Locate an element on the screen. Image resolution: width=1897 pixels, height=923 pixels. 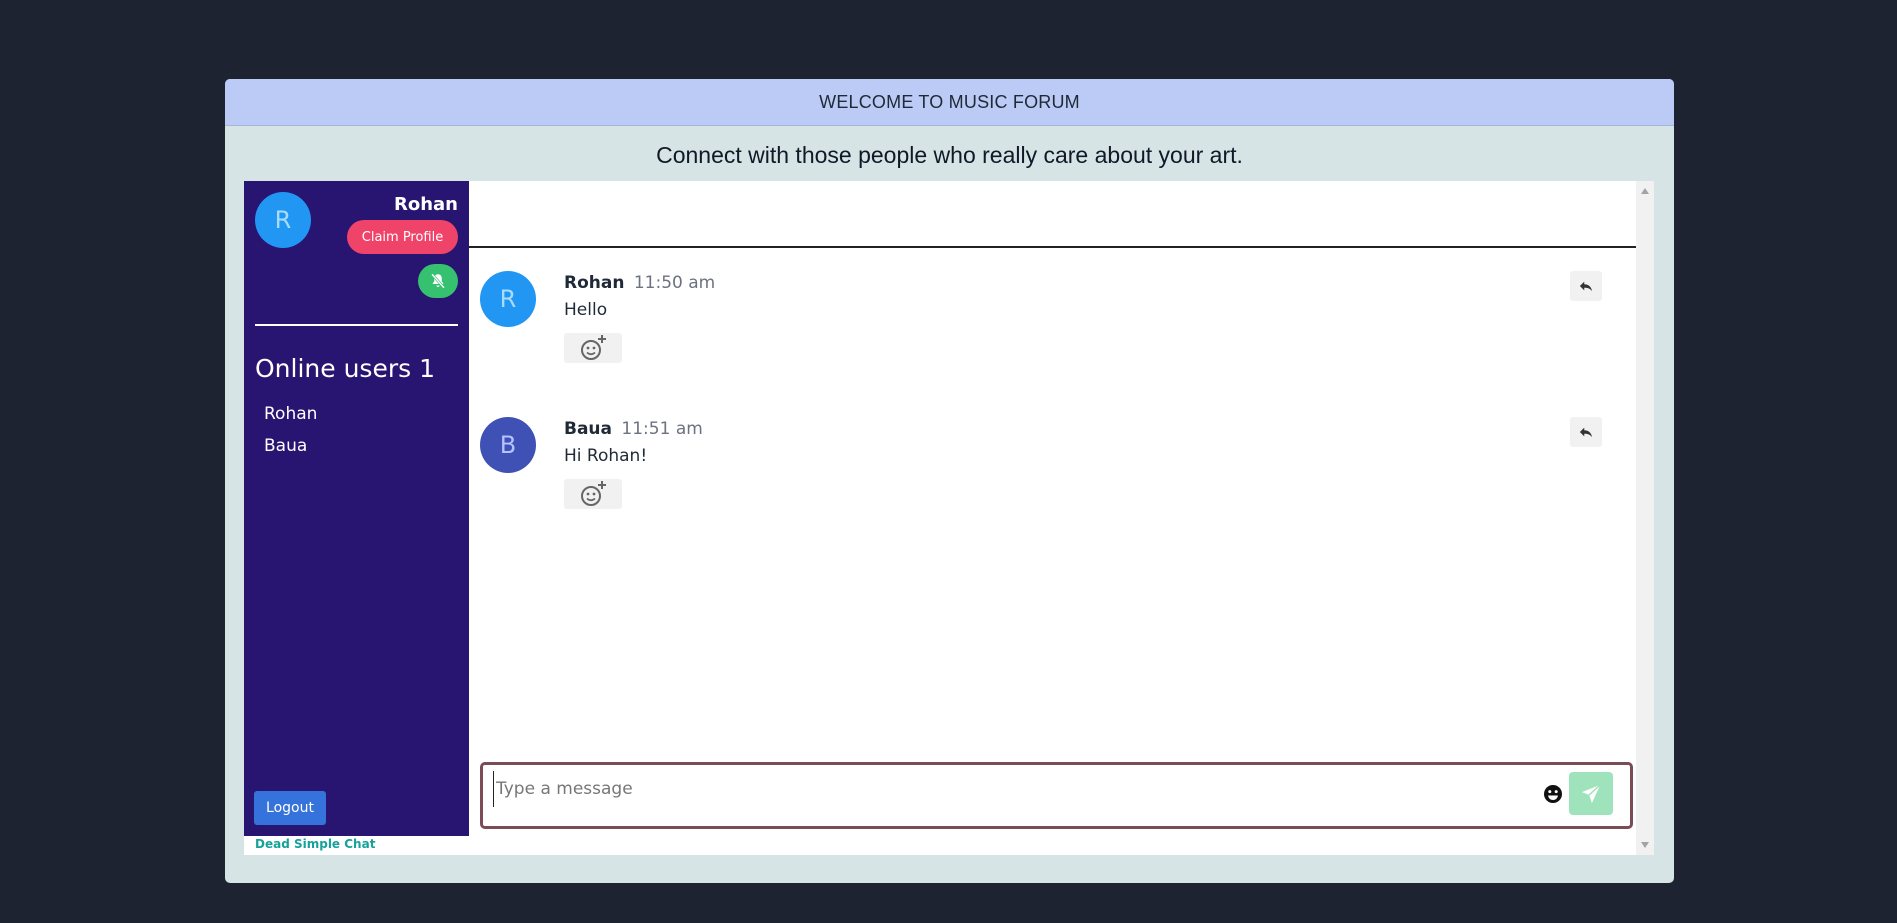
message-avatar-initial: R is located at coordinates (508, 299).